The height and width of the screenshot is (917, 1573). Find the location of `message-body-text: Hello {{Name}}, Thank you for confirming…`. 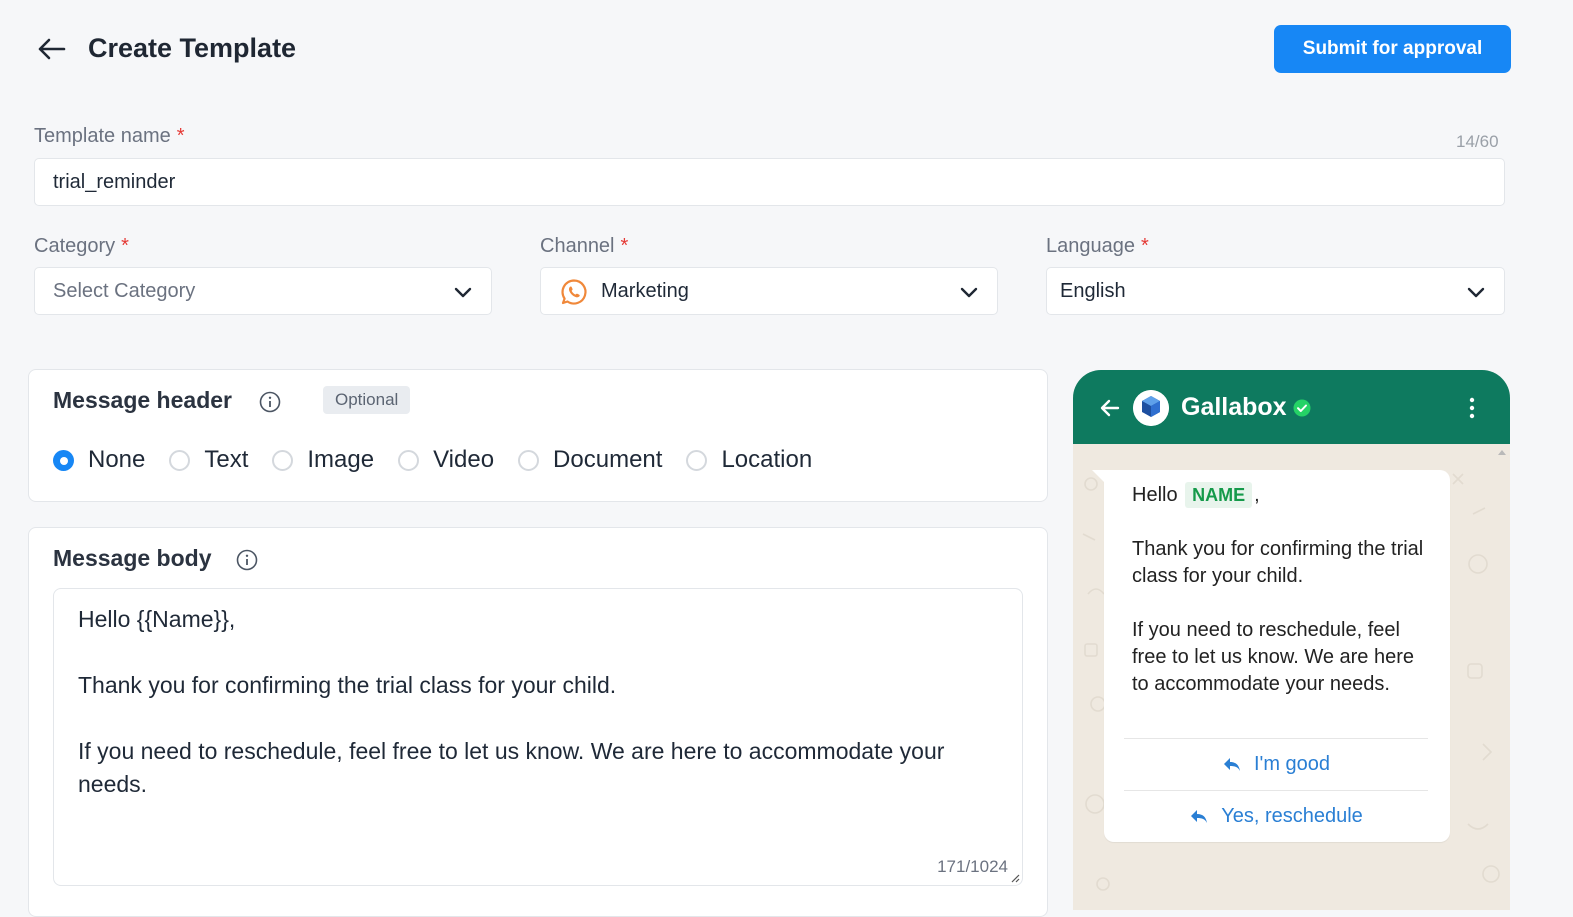

message-body-text: Hello {{Name}}, Thank you for confirming… is located at coordinates (511, 701).